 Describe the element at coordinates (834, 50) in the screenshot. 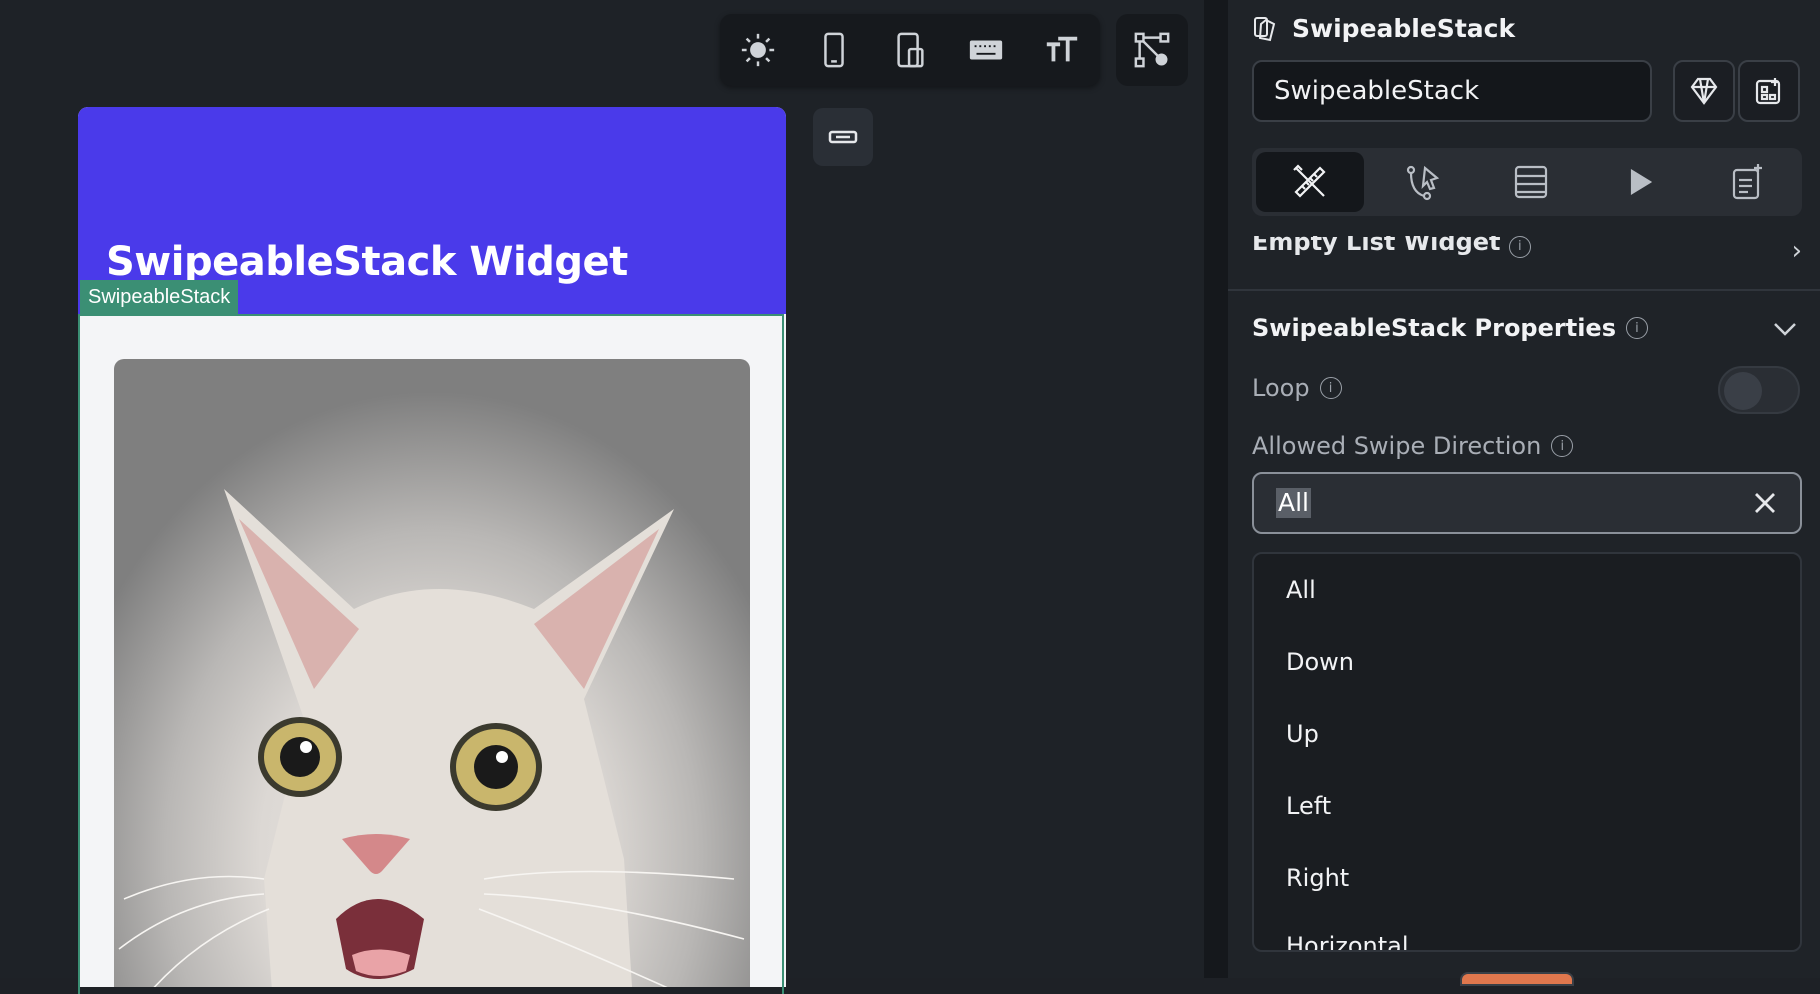

I see `phone-icon` at that location.